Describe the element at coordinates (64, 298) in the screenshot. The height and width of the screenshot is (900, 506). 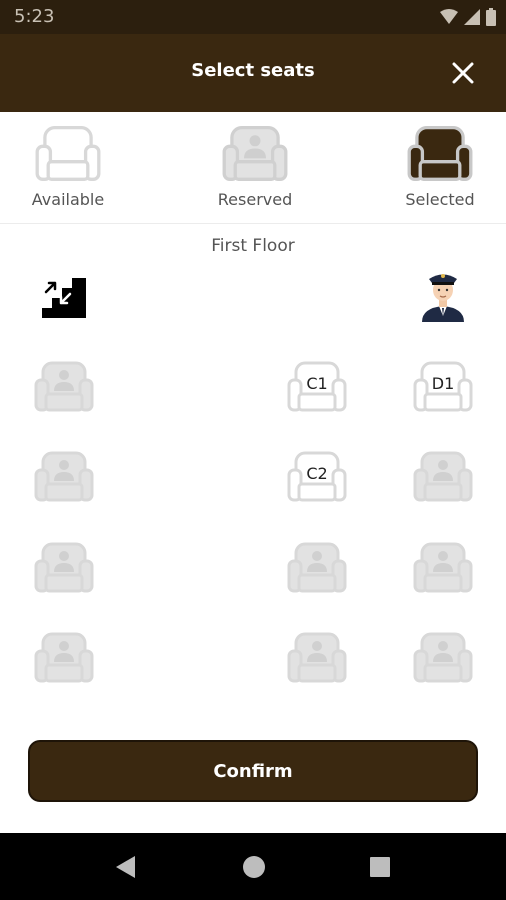
I see `stairs-icon` at that location.